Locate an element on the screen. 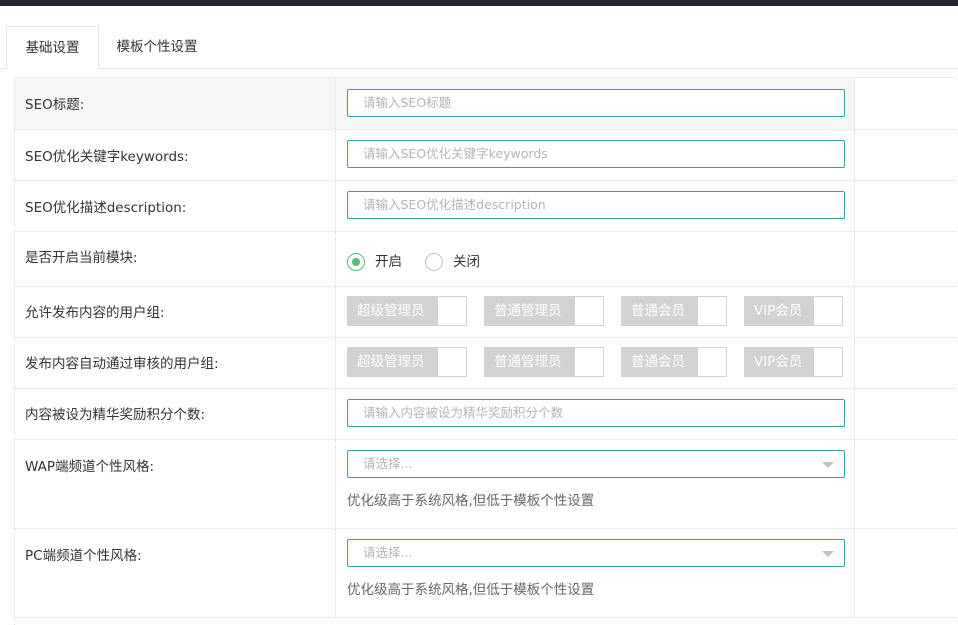  seo-keywords-cell: 请输入SEO优化关键字keywords is located at coordinates (595, 155).